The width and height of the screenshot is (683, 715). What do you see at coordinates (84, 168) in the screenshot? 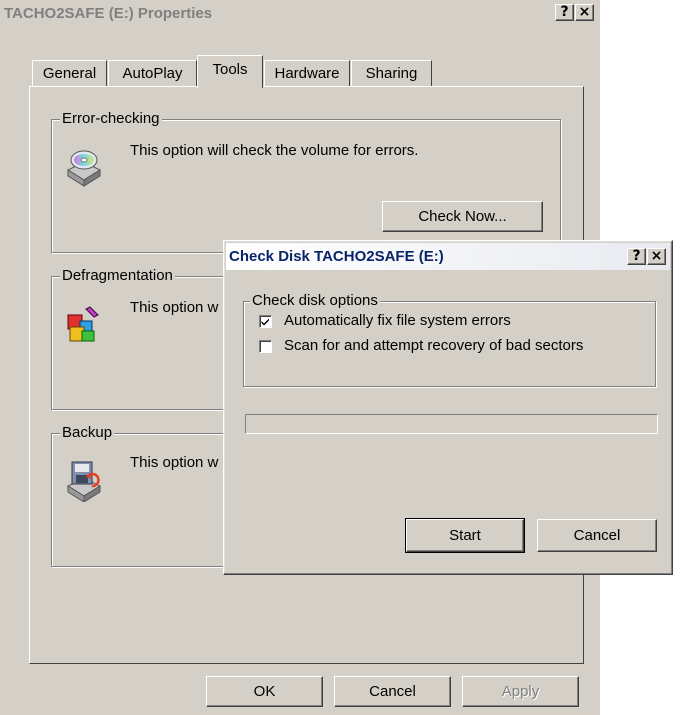
I see `disk-check-icon` at bounding box center [84, 168].